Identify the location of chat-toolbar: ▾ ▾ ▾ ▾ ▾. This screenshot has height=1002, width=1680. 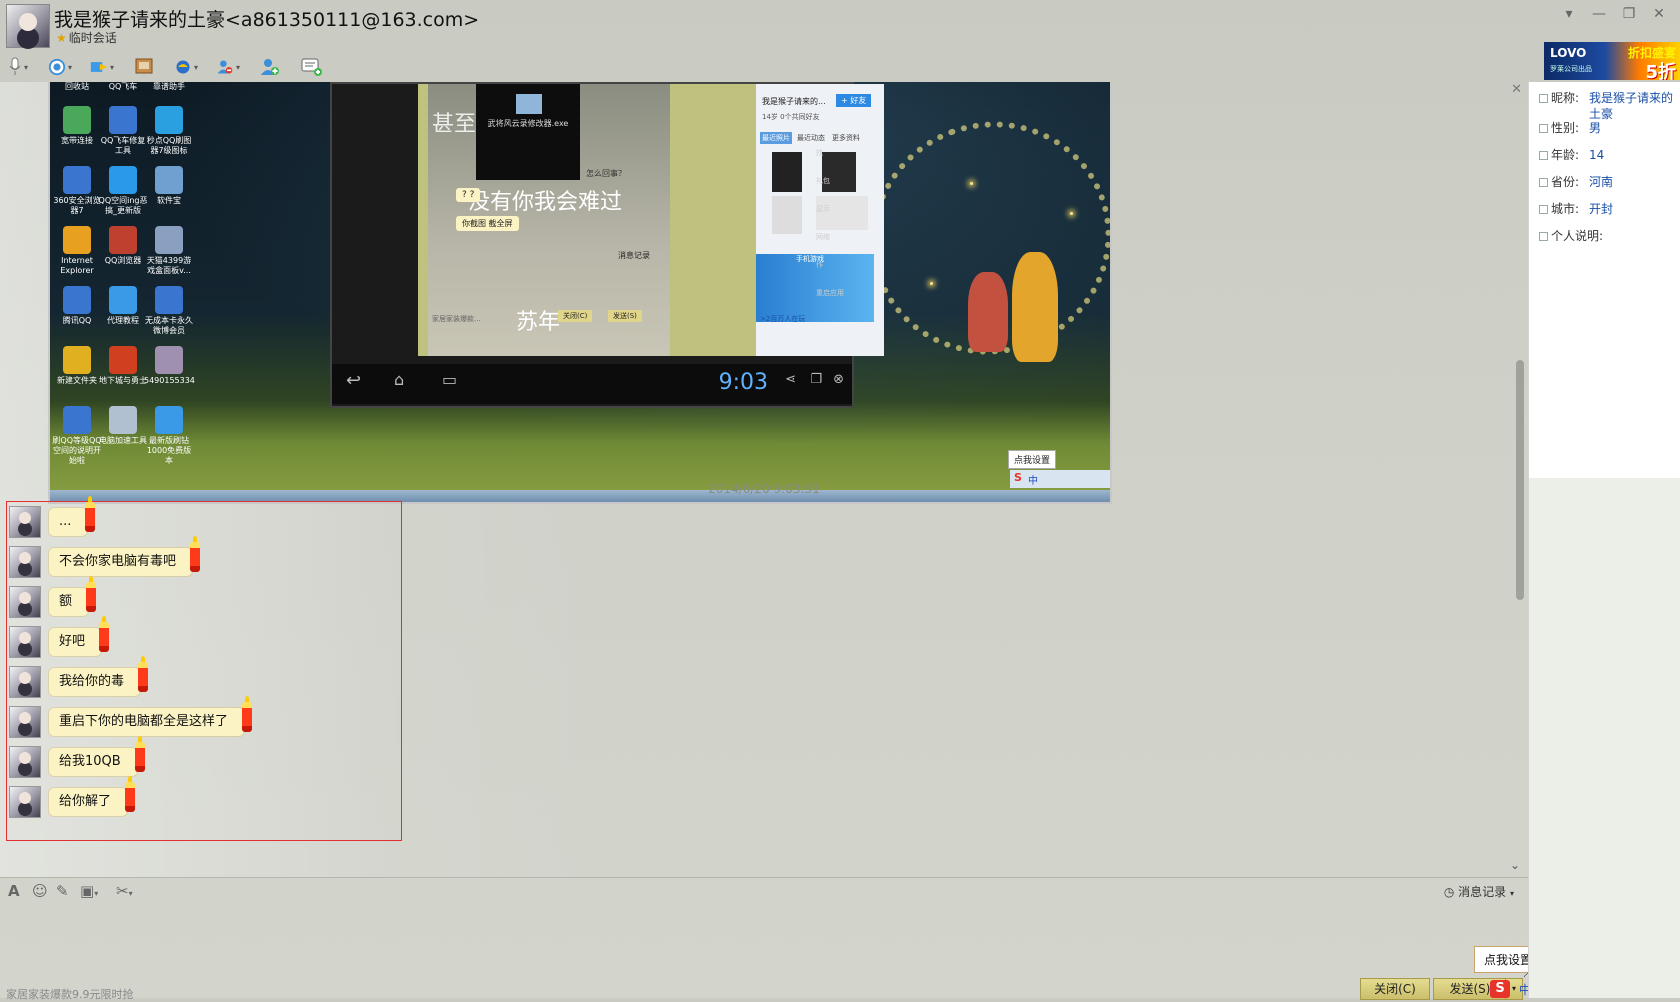
(165, 67).